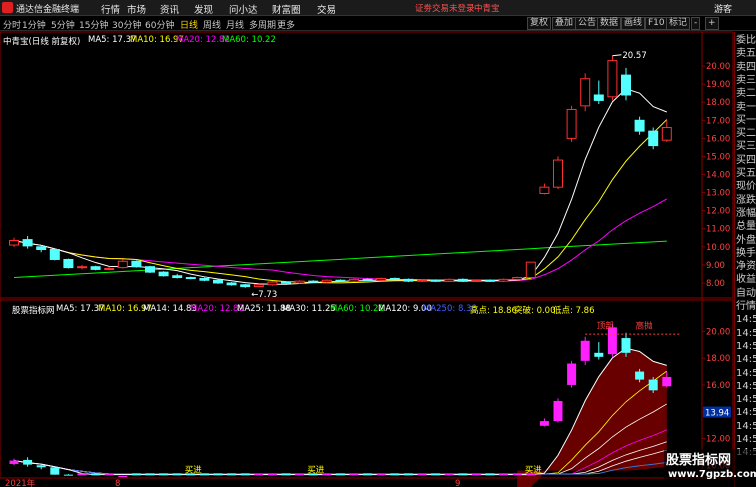 This screenshot has height=487, width=756. I want to click on buy-label: 买进, so click(534, 471).